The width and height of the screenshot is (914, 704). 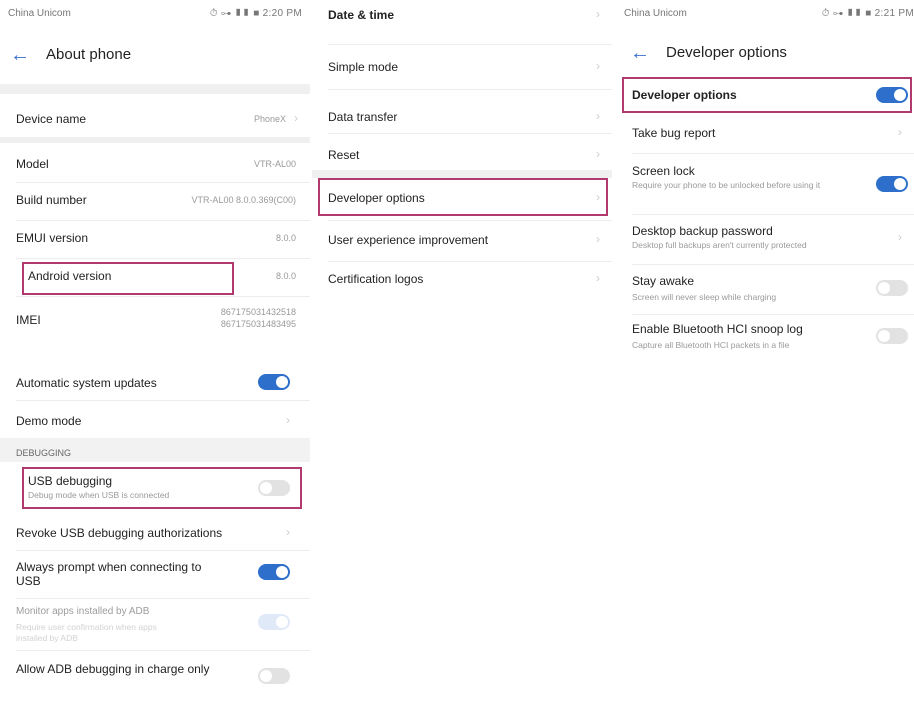 I want to click on row-model: Model VTR-AL00, so click(x=155, y=163).